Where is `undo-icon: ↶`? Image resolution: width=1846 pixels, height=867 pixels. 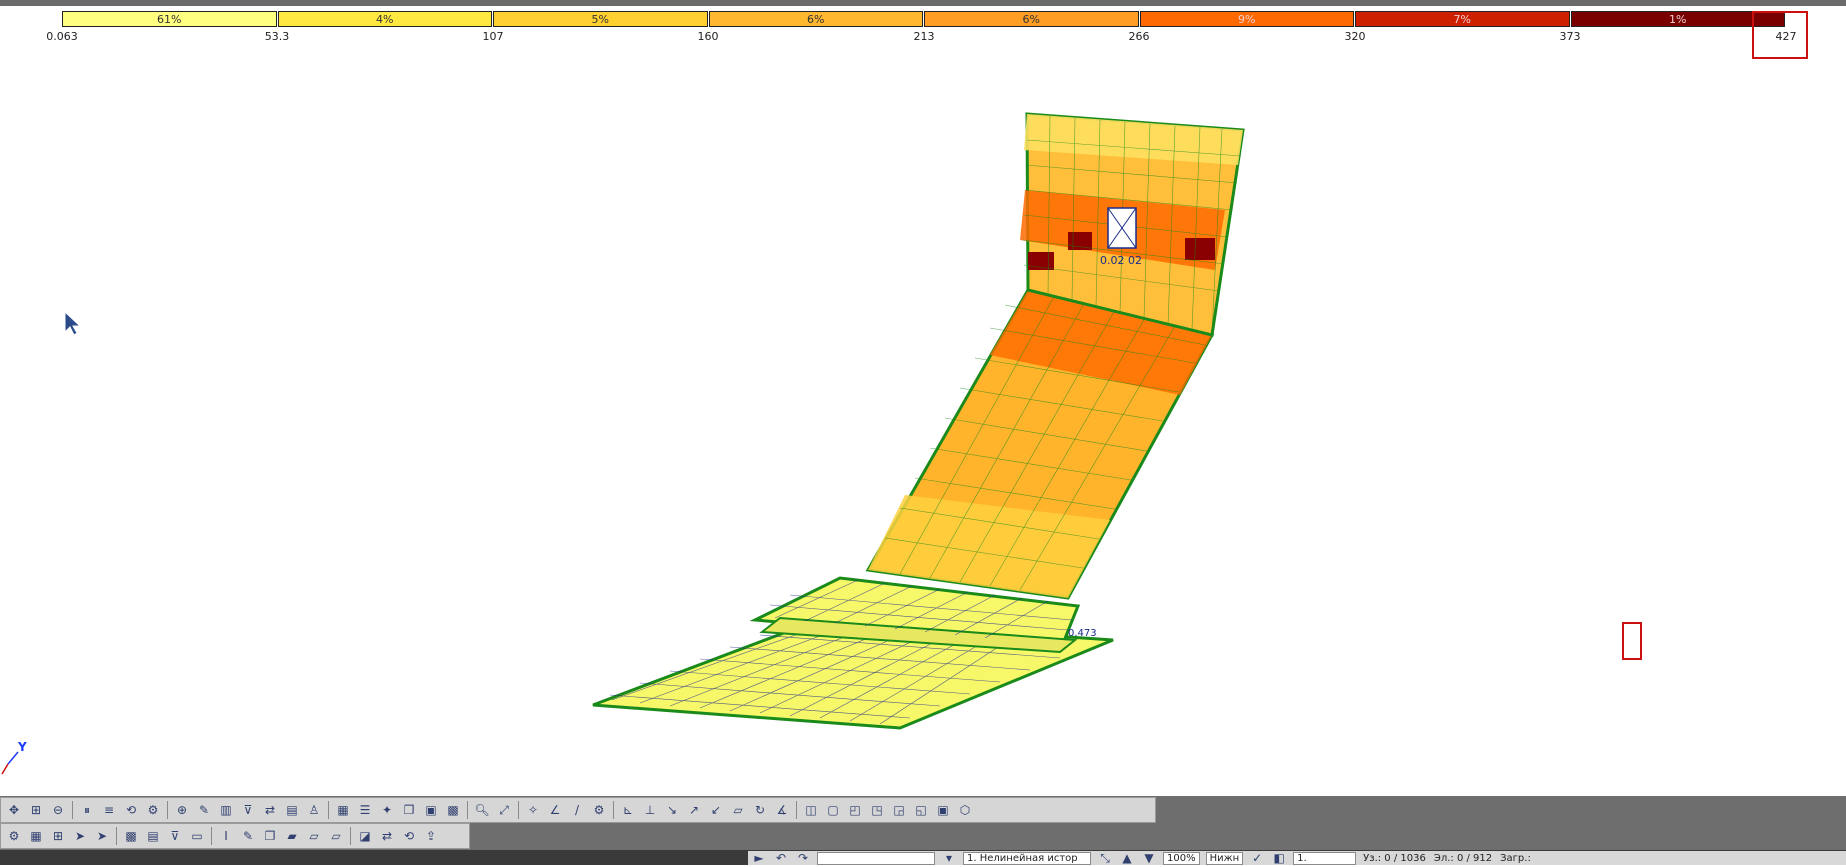
undo-icon: ↶ is located at coordinates (781, 858).